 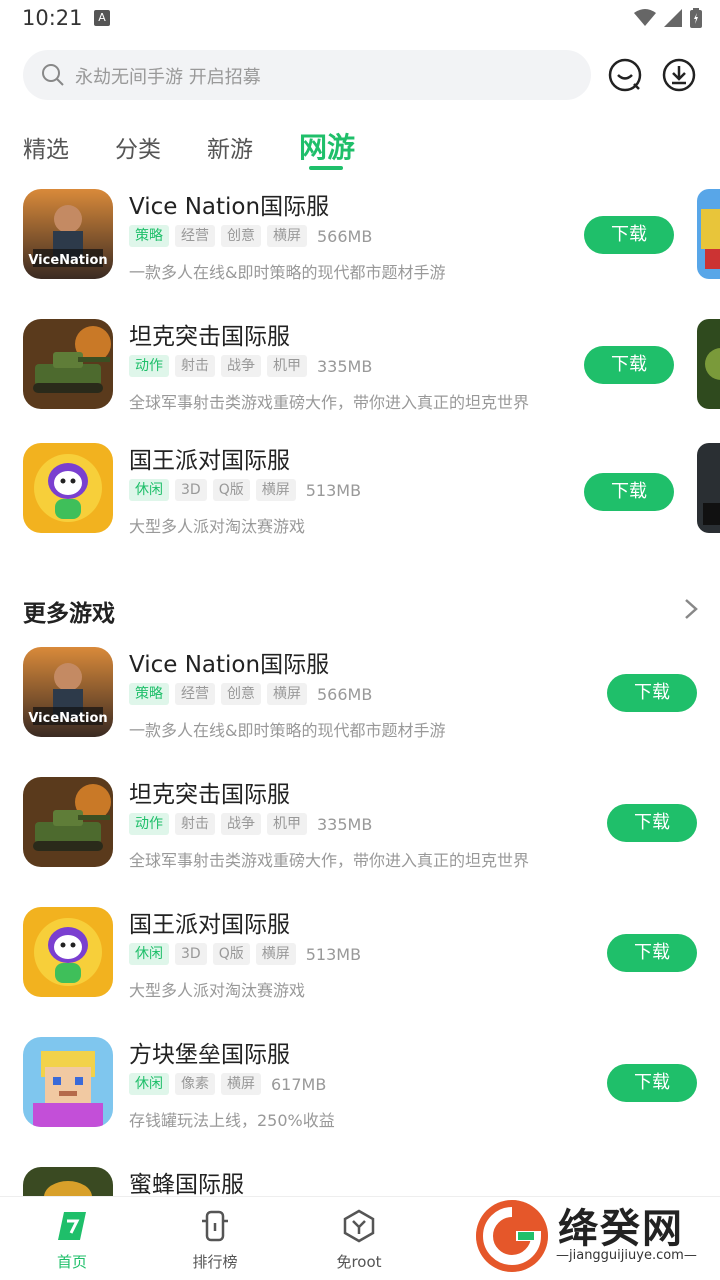 What do you see at coordinates (215, 1226) in the screenshot?
I see `ranking-icon` at bounding box center [215, 1226].